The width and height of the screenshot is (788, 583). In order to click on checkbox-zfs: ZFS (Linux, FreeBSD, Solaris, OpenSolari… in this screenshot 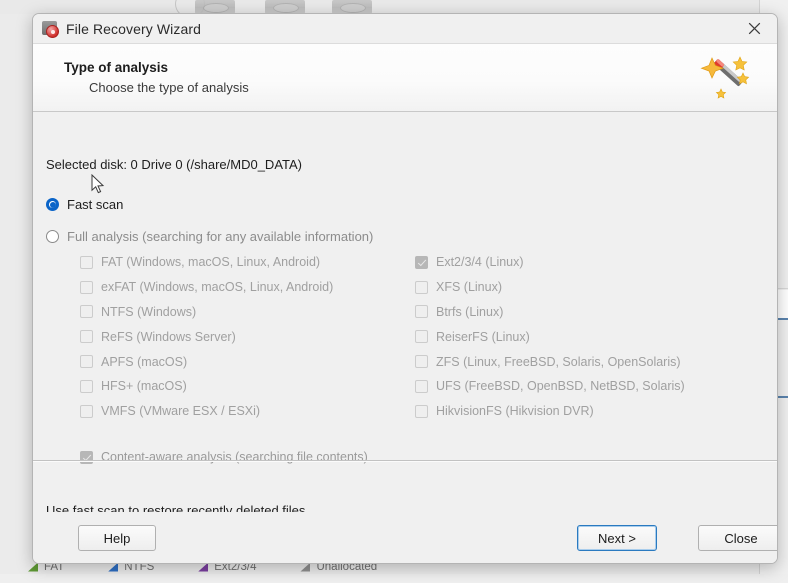, I will do `click(577, 362)`.